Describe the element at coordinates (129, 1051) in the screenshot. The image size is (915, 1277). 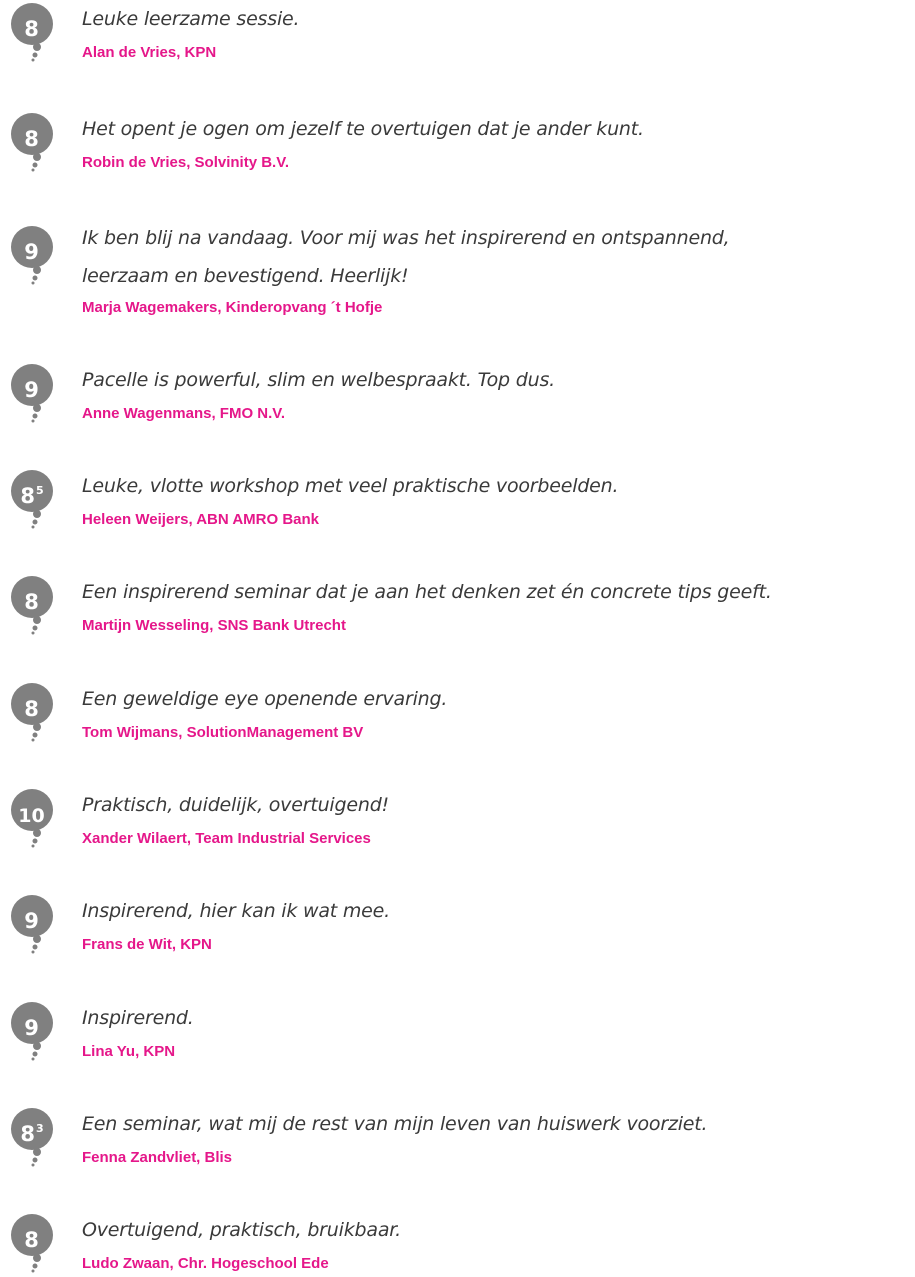
I see `quote-author: Lina Yu, KPN` at that location.